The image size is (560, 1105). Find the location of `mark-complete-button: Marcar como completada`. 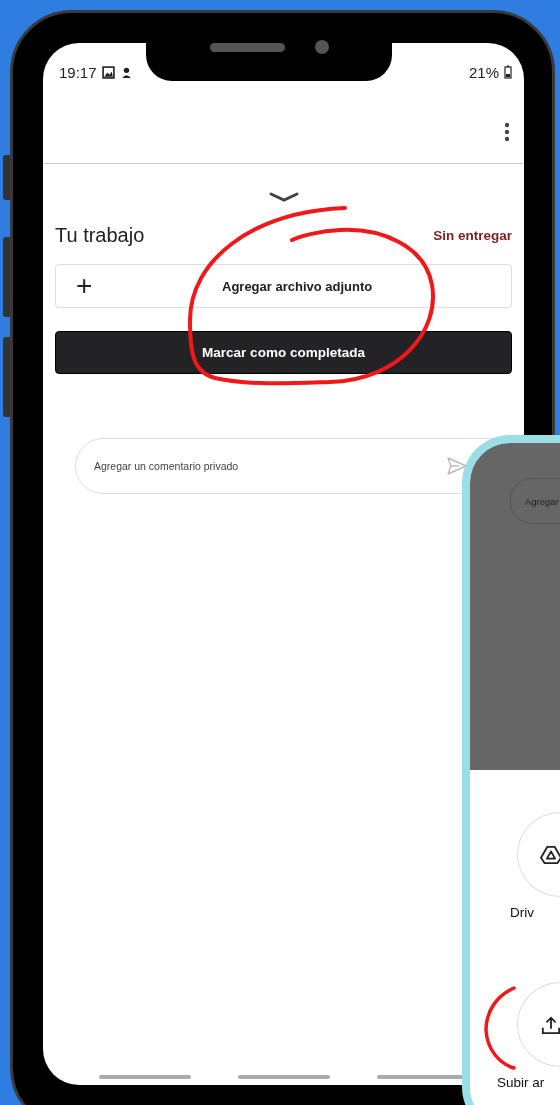

mark-complete-button: Marcar como completada is located at coordinates (283, 352).